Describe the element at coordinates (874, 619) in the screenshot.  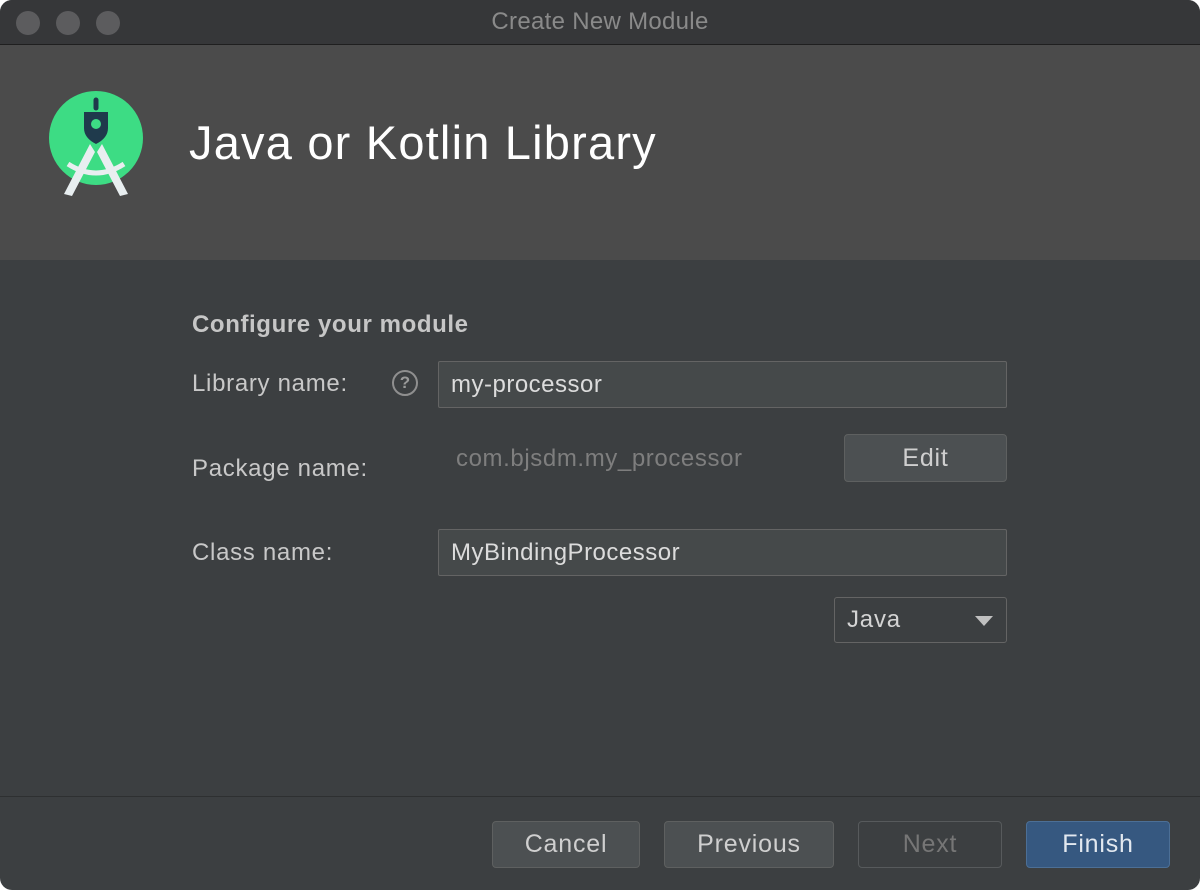
I see `language-select-value: Java` at that location.